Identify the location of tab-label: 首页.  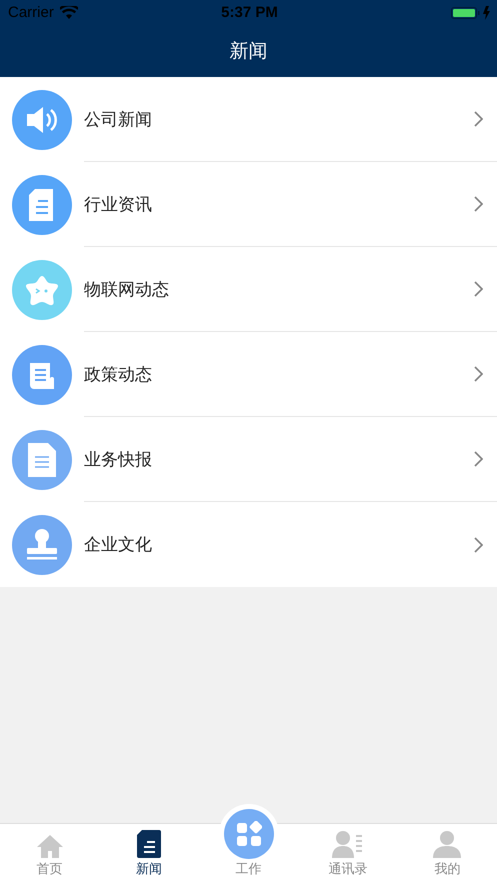
(49, 869).